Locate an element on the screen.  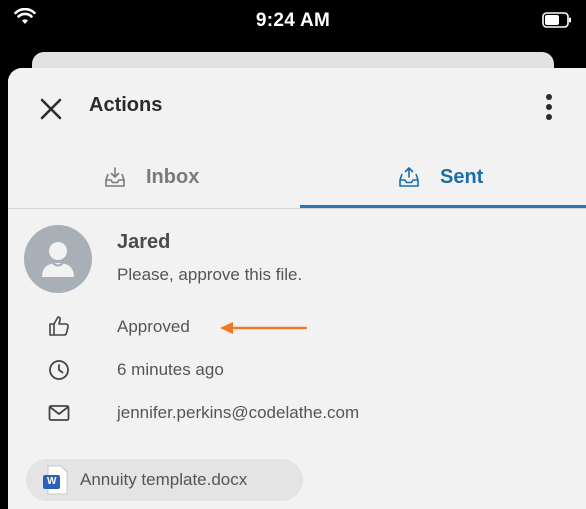
tab-inbox: Inbox is located at coordinates (151, 177).